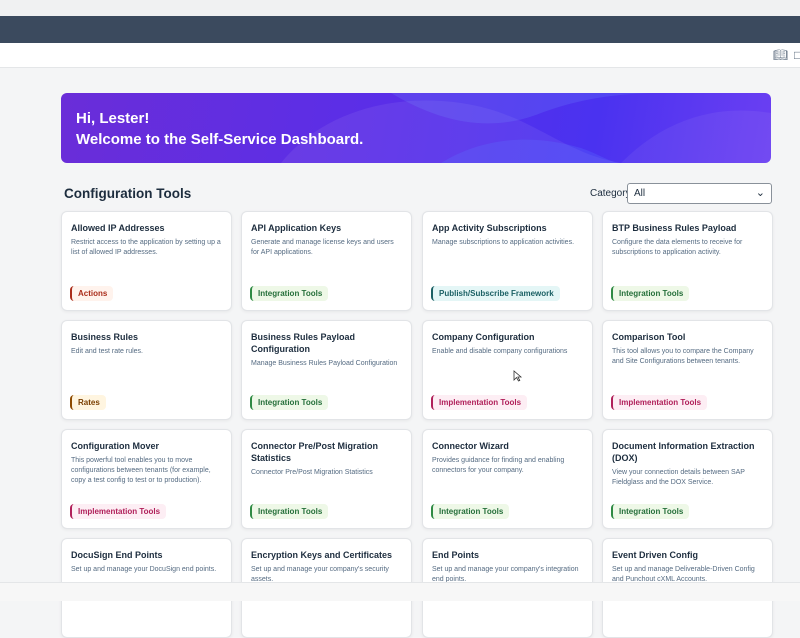 This screenshot has height=638, width=800. I want to click on chevron-down-icon: ⌄, so click(760, 193).